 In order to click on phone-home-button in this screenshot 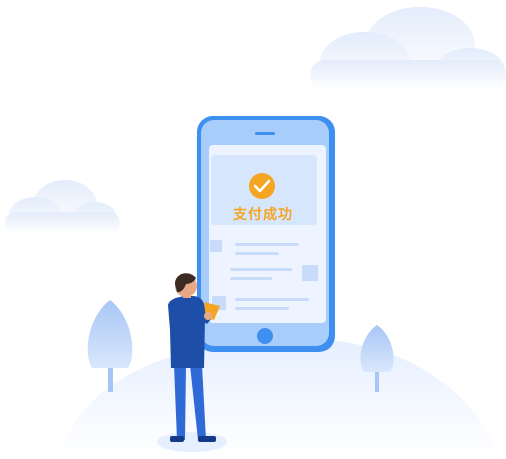, I will do `click(265, 336)`.